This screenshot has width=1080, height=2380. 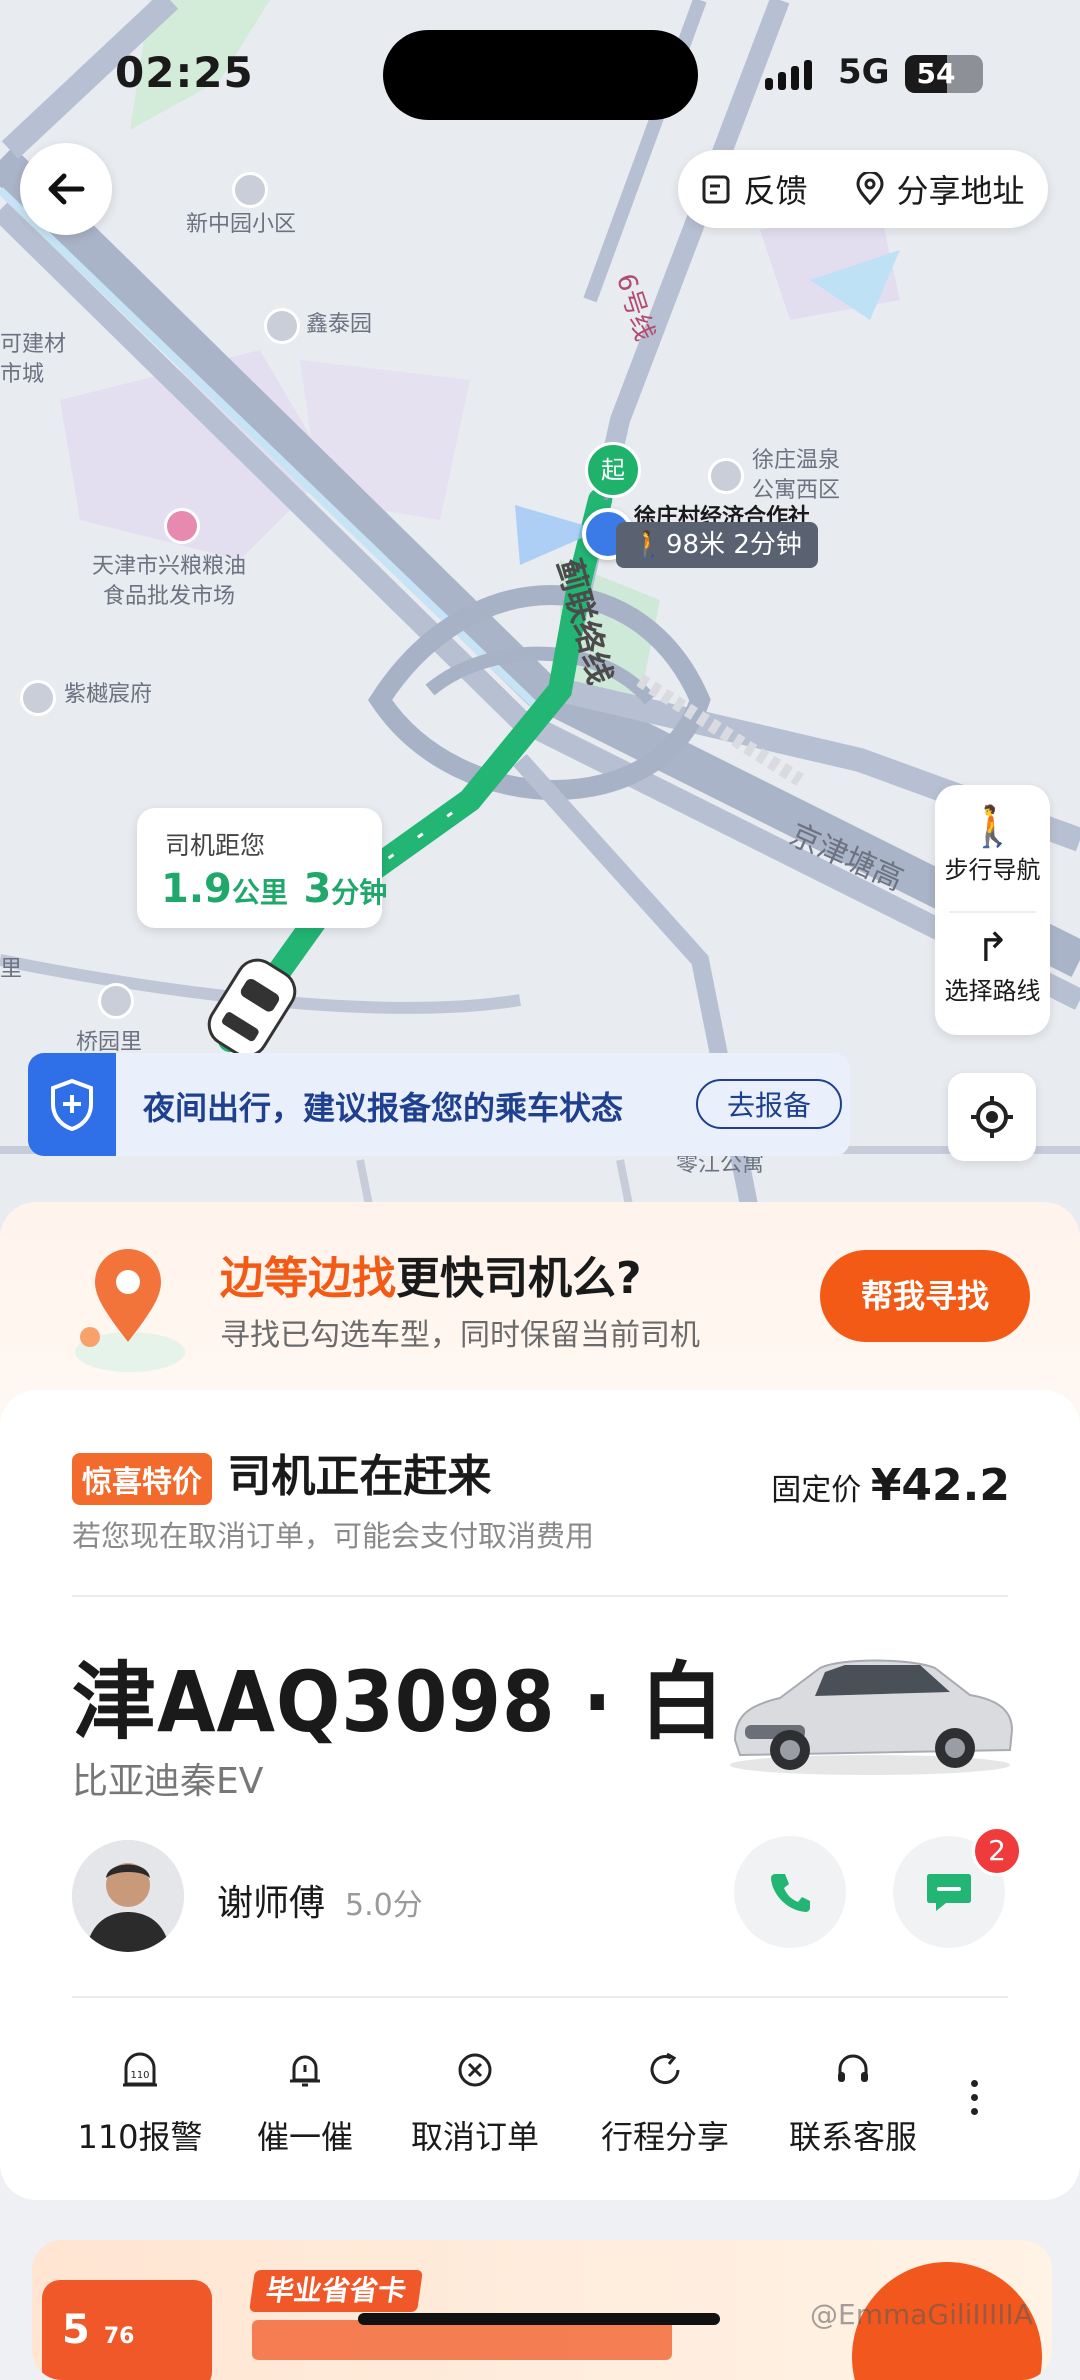 I want to click on map-label-xingliang: 天津市兴粮粮油 食品批发市场, so click(x=169, y=581).